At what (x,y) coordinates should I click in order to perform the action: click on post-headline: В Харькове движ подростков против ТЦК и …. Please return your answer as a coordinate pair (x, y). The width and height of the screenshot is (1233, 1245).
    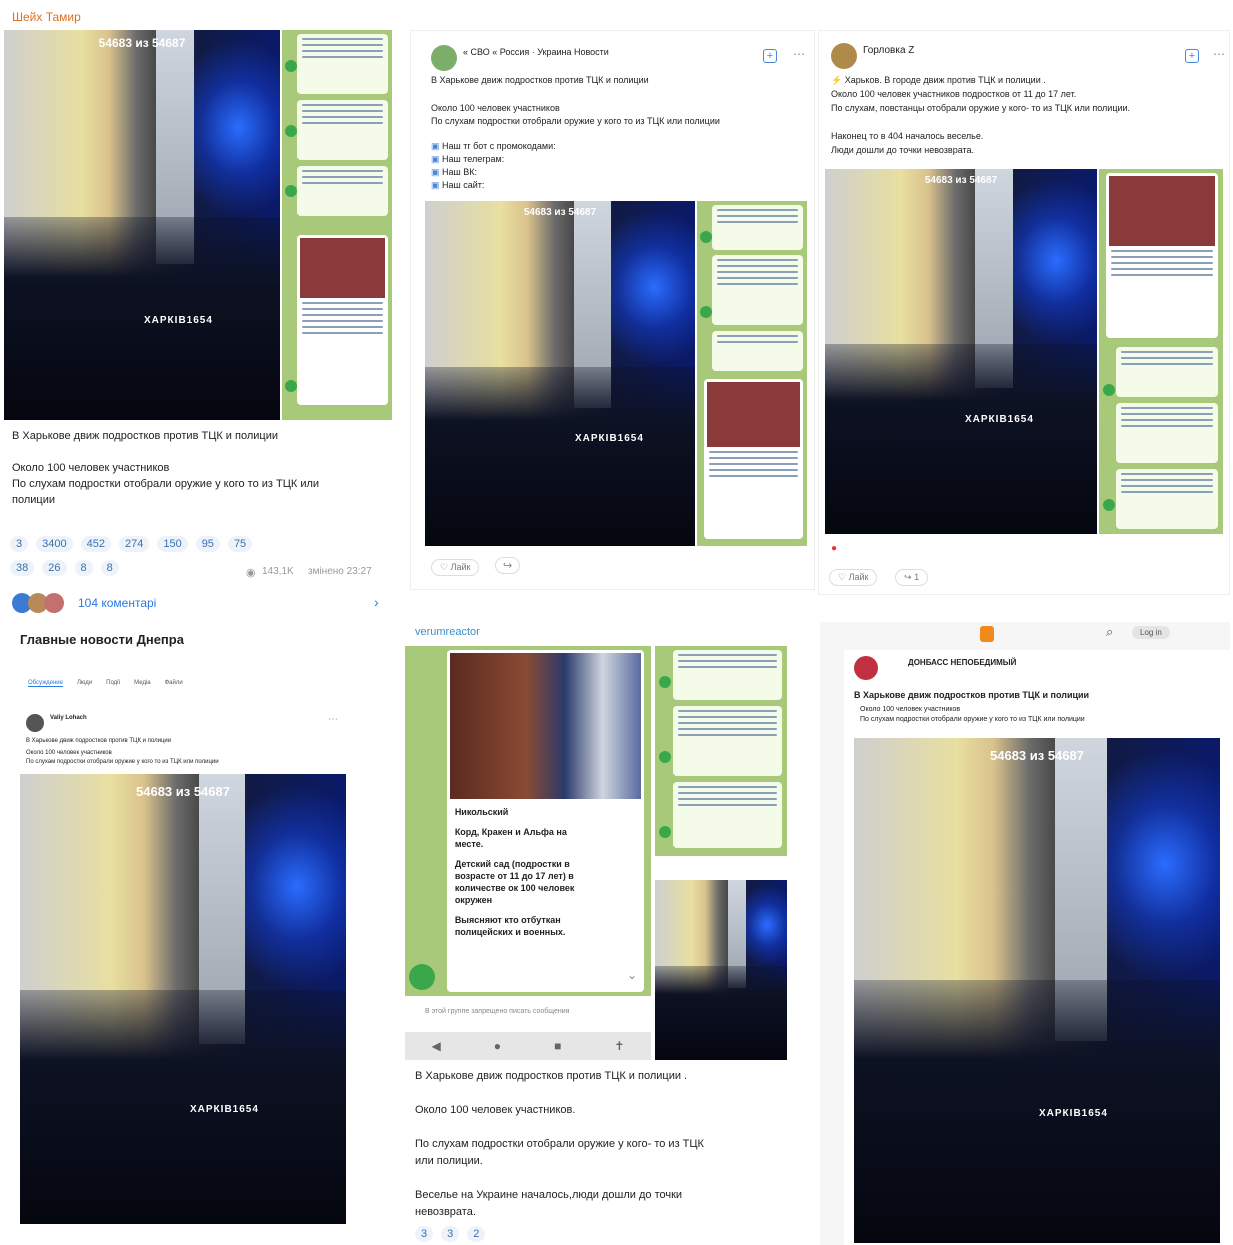
    Looking at the image, I should click on (540, 80).